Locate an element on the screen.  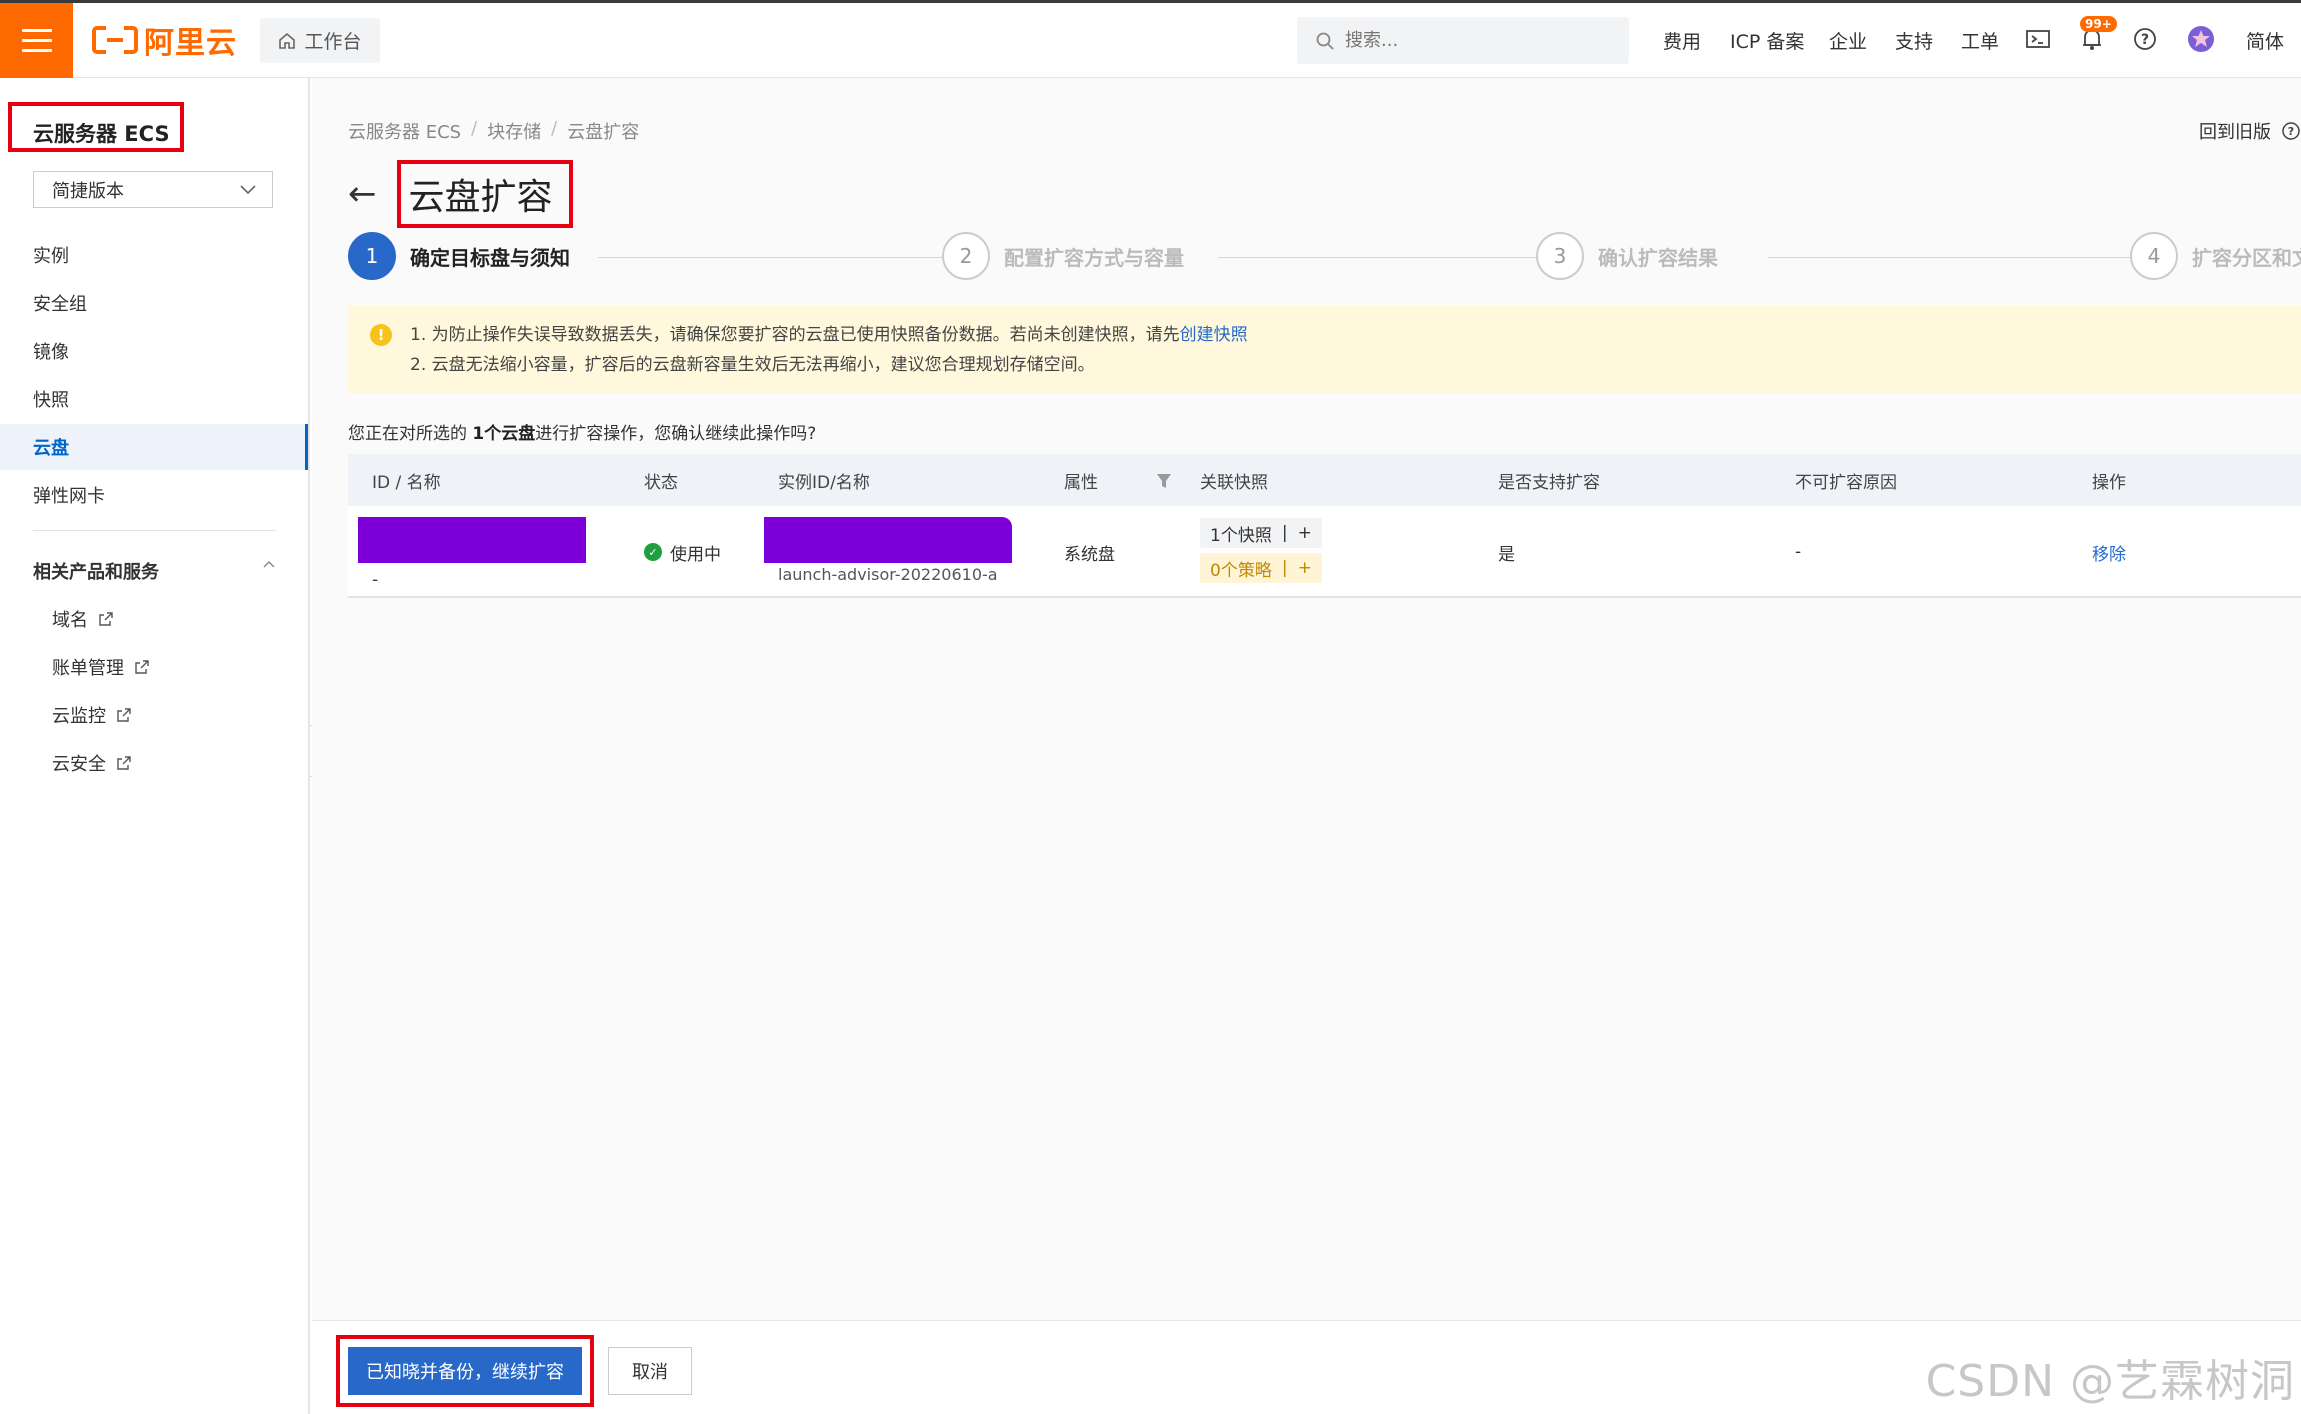
terminal-icon is located at coordinates (2038, 39).